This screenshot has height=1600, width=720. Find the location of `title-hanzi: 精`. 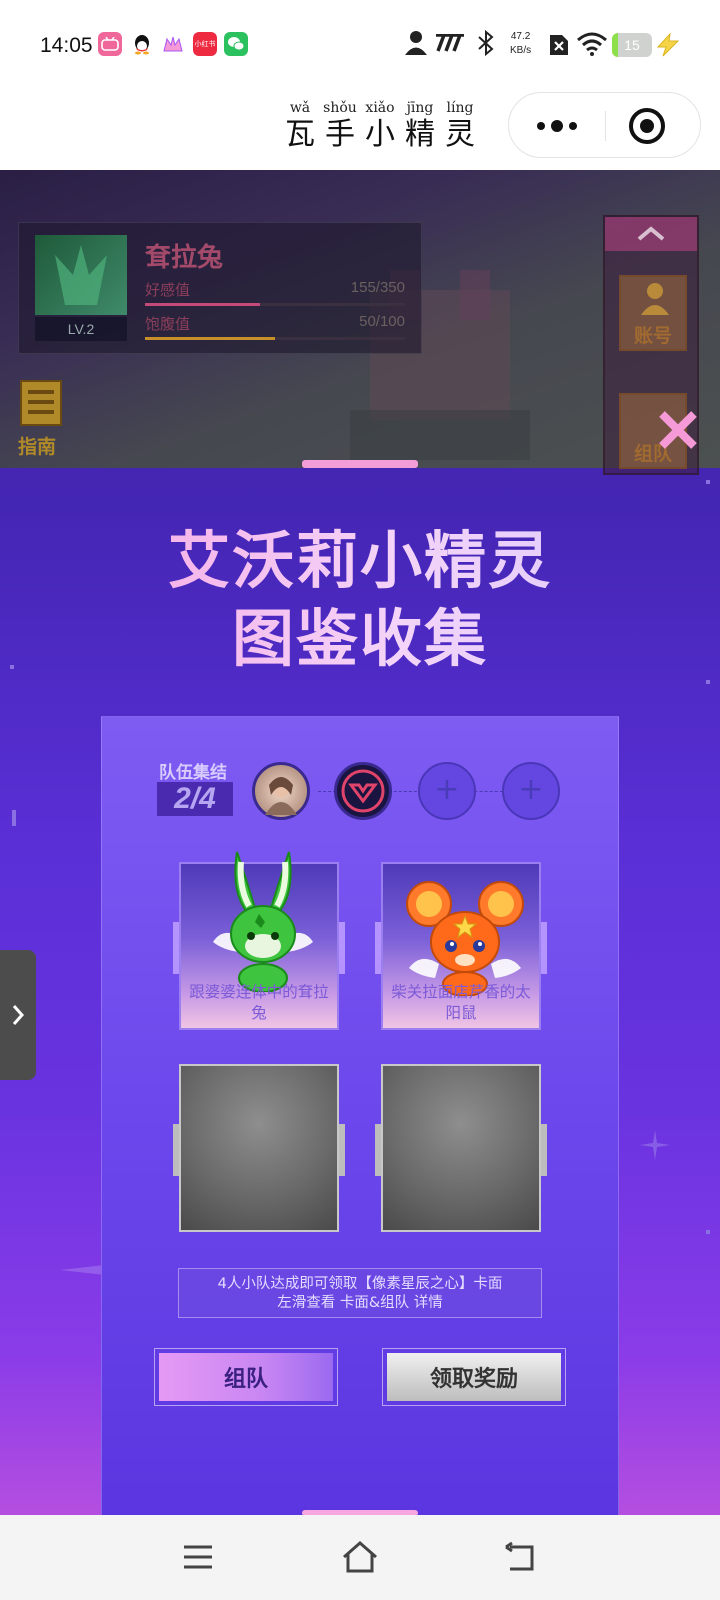

title-hanzi: 精 is located at coordinates (420, 134).